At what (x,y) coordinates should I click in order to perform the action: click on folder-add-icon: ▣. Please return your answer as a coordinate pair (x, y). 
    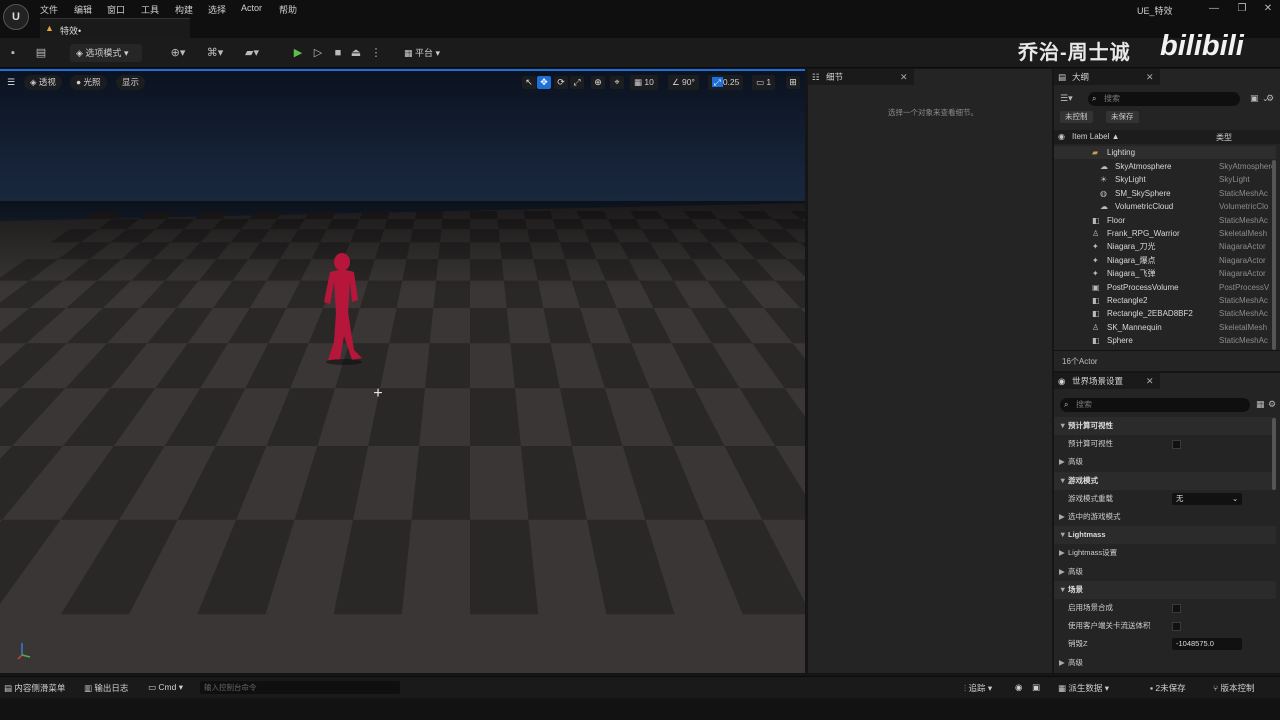
    Looking at the image, I should click on (1254, 98).